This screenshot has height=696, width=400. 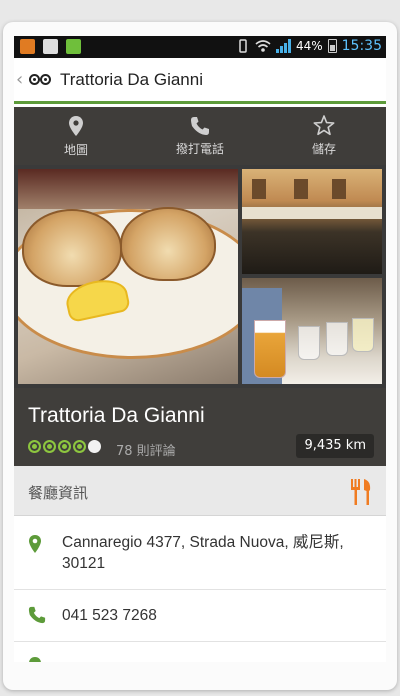 I want to click on save-action-label: 儲存, so click(x=323, y=149).